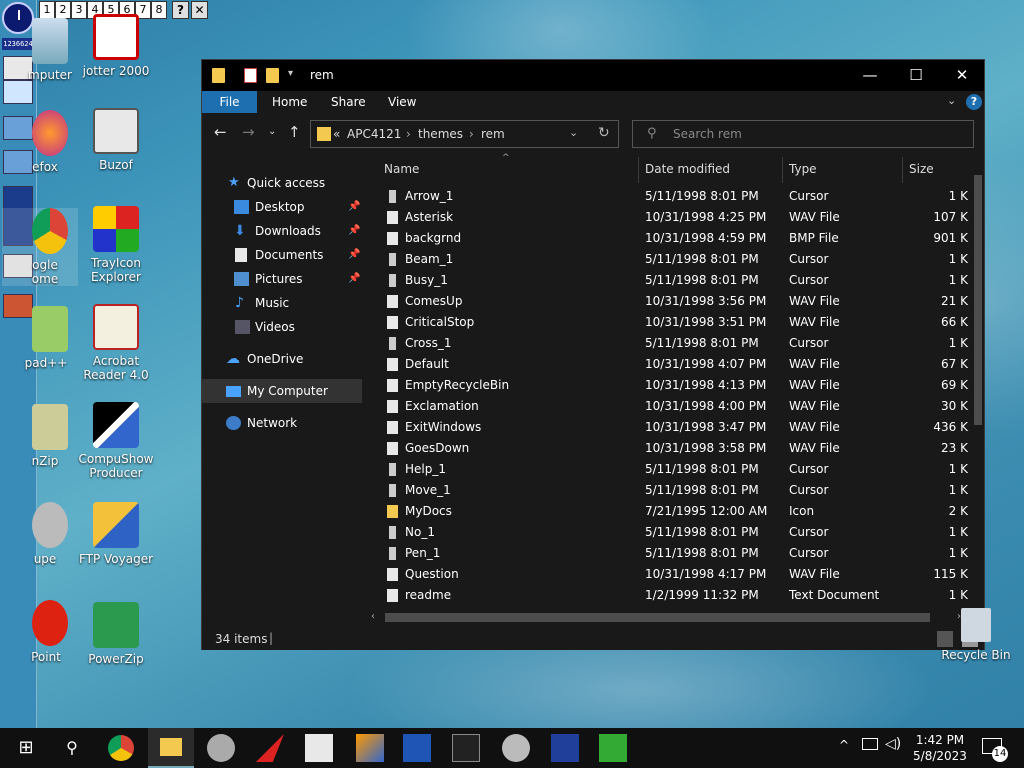 Image resolution: width=1024 pixels, height=768 pixels. I want to click on column-name: Name, so click(401, 169).